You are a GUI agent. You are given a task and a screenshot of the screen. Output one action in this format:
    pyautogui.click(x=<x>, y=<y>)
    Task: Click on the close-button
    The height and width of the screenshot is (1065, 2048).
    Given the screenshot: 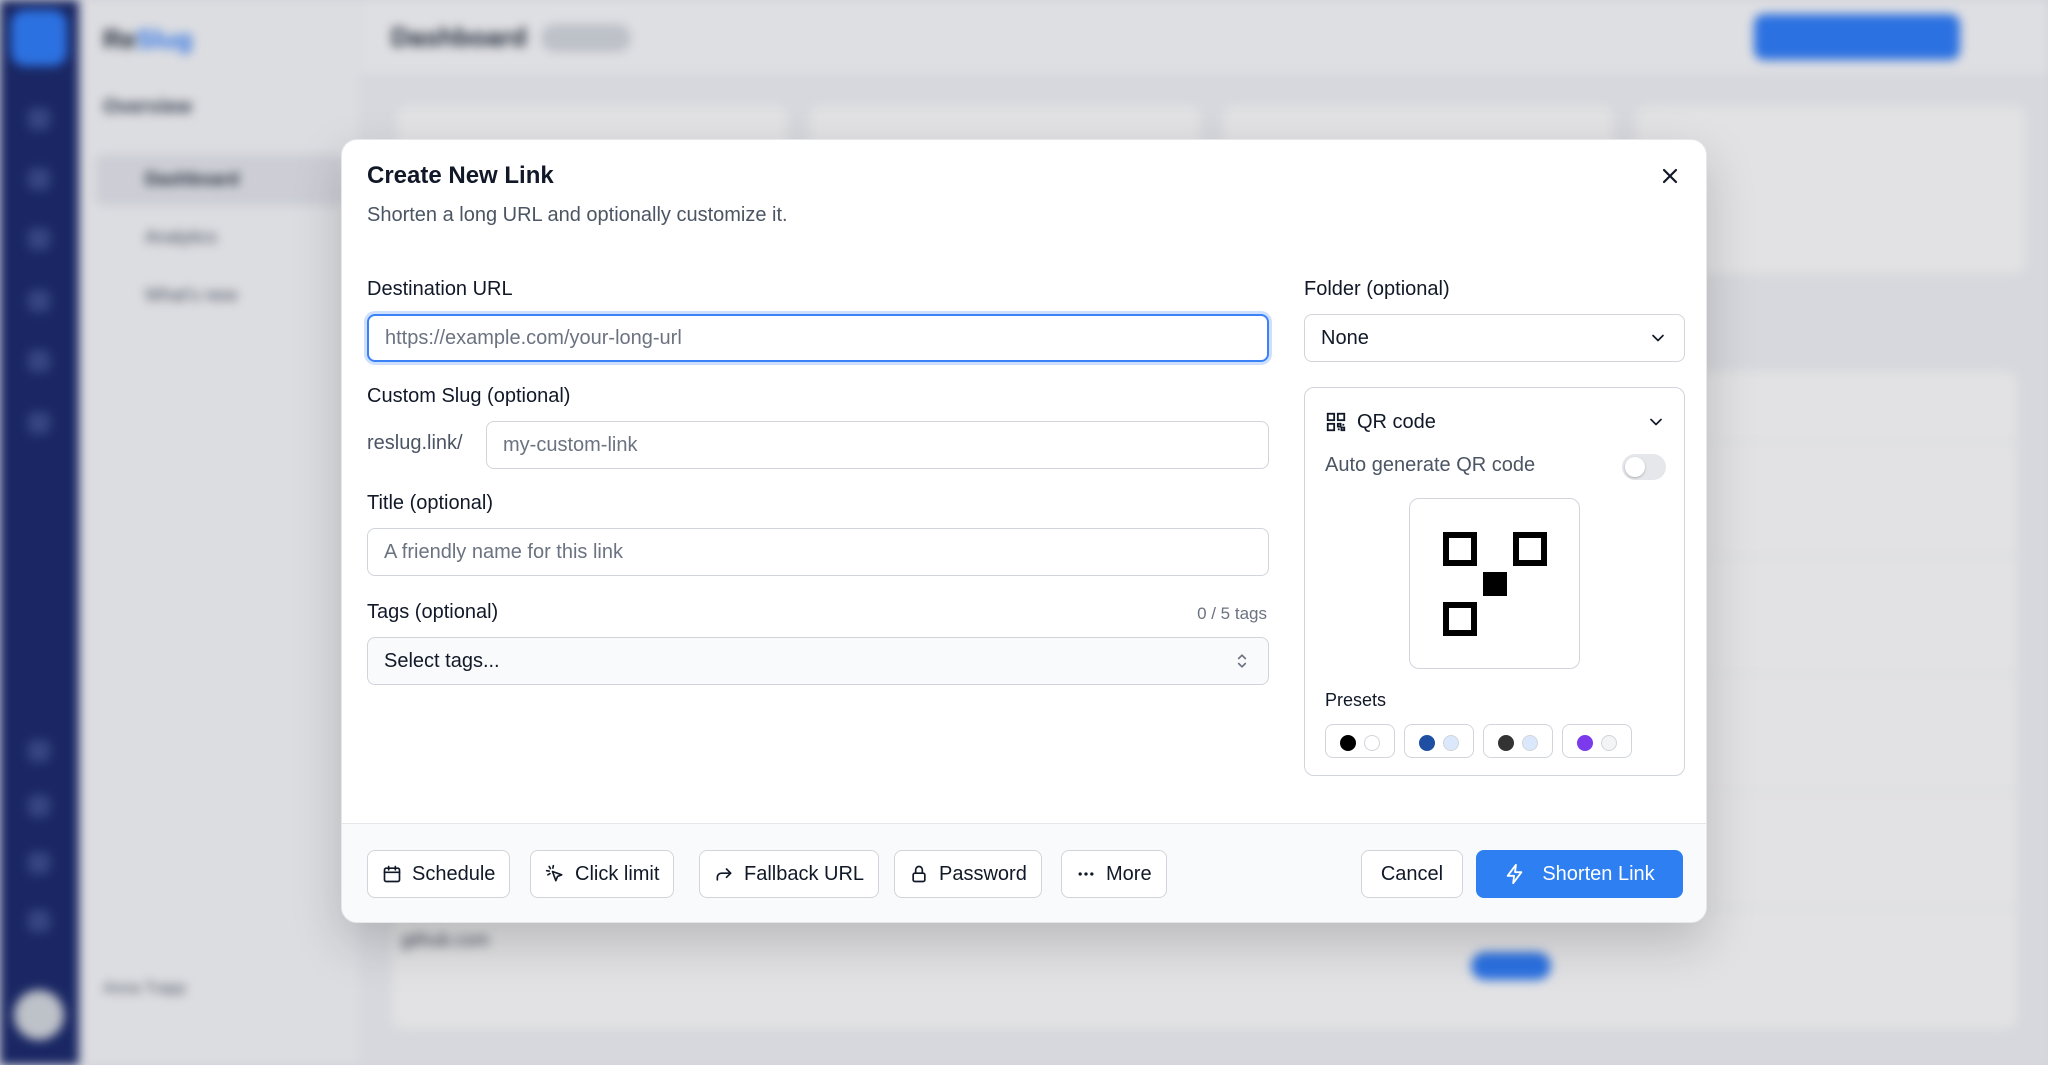 What is the action you would take?
    pyautogui.click(x=1670, y=176)
    